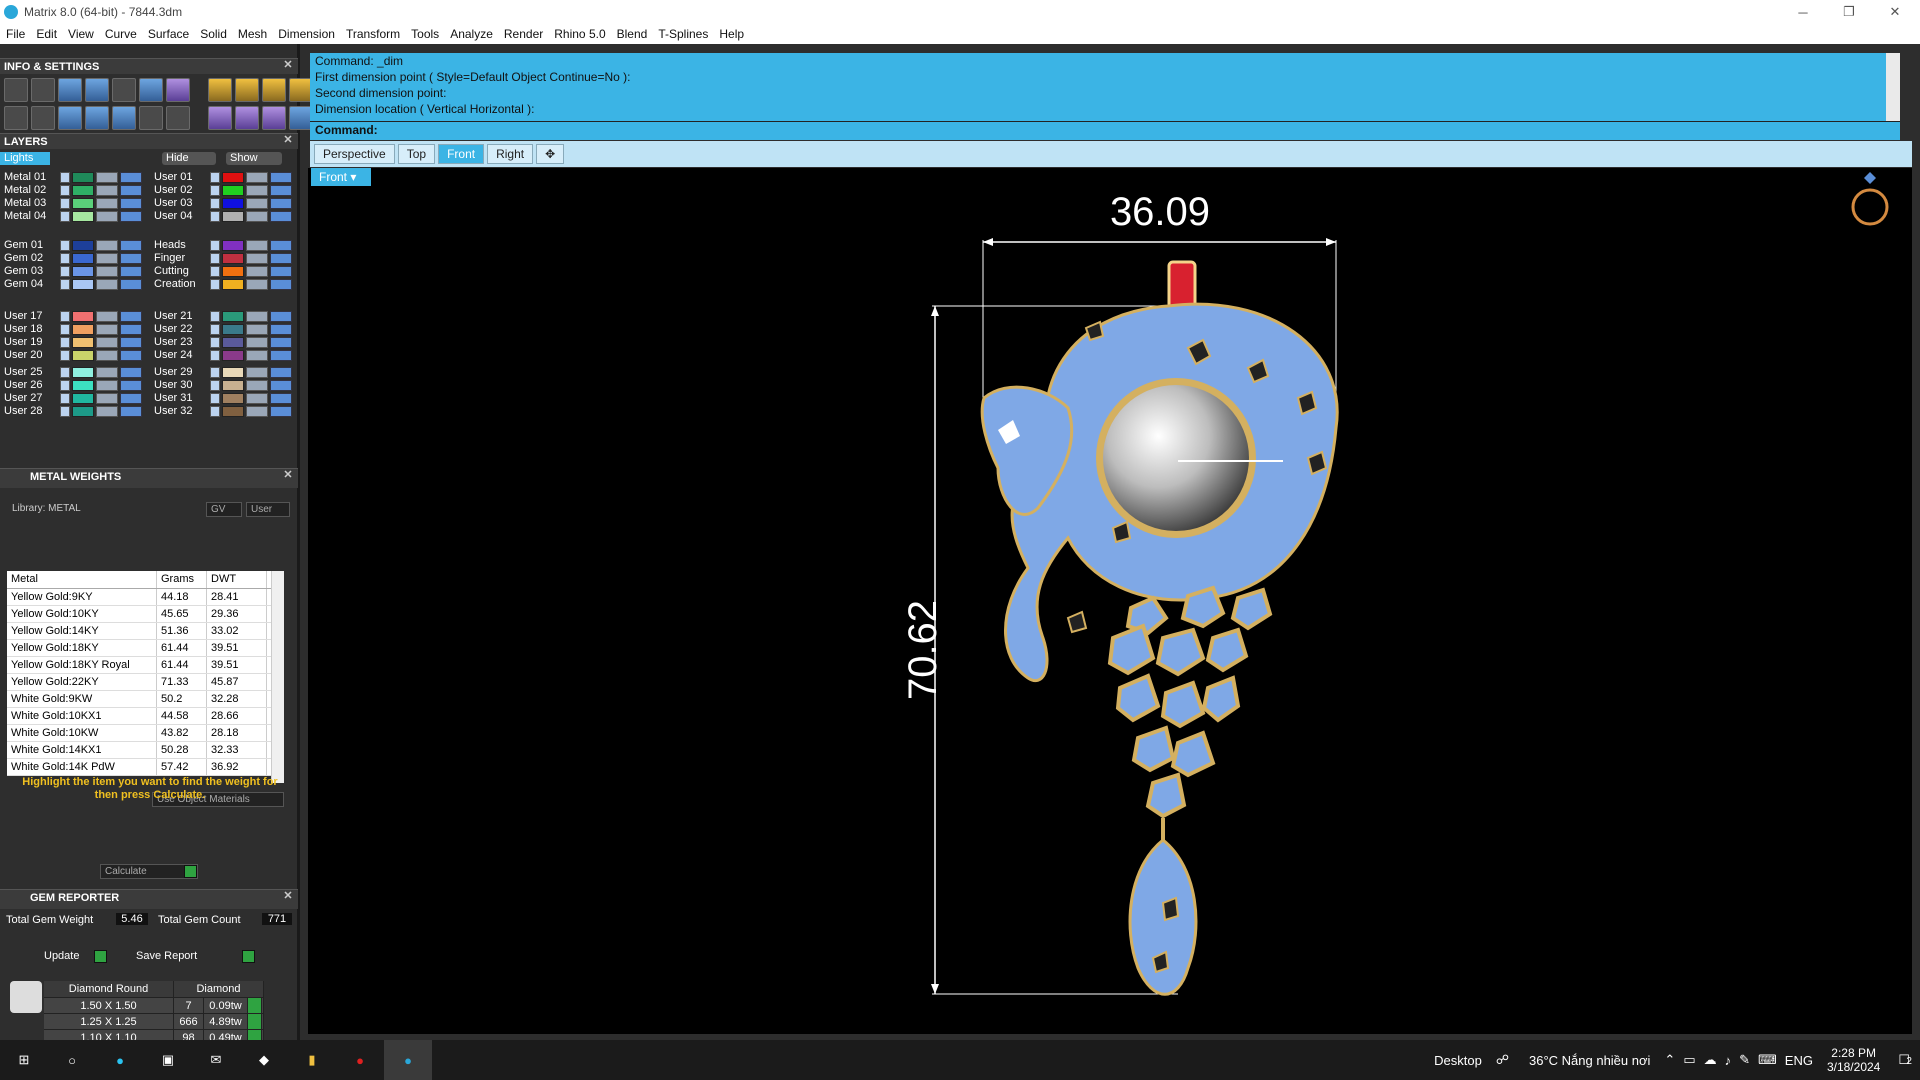  What do you see at coordinates (168, 34) in the screenshot?
I see `menu-surface: Surface` at bounding box center [168, 34].